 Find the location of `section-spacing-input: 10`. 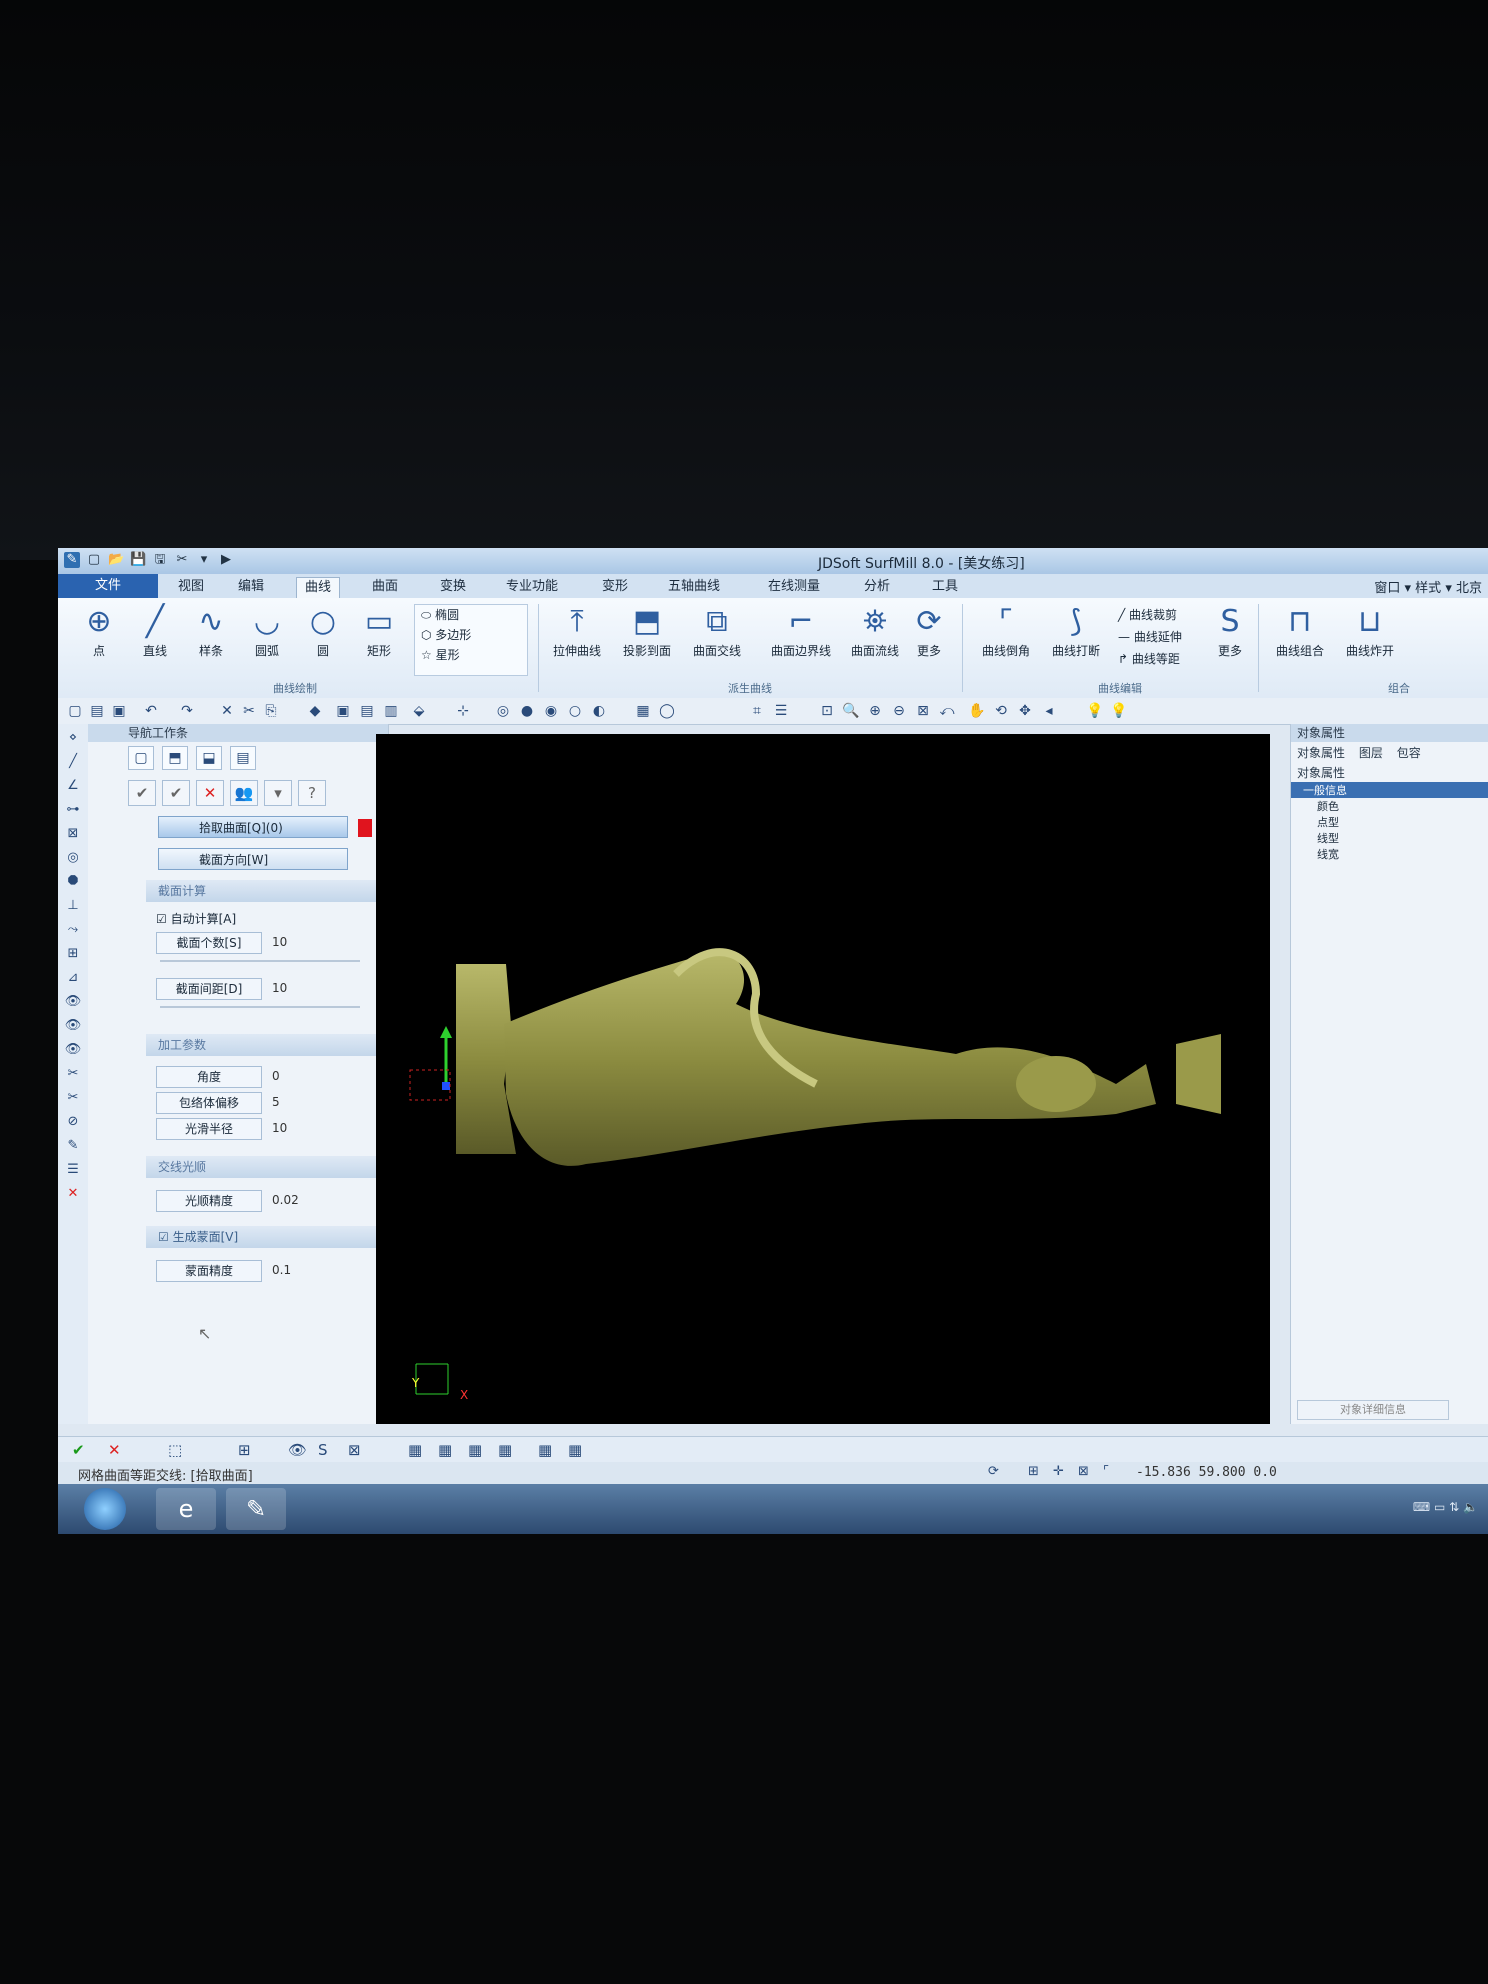

section-spacing-input: 10 is located at coordinates (324, 988).